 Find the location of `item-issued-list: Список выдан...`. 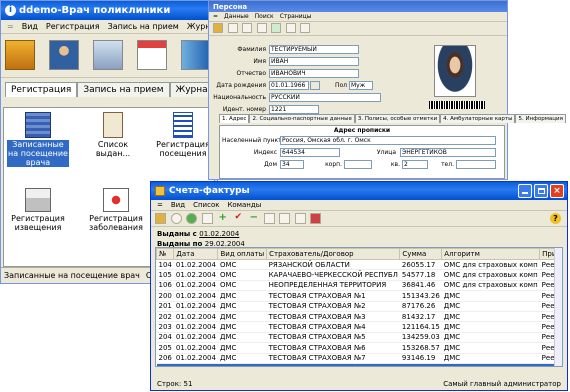

item-issued-list: Список выдан... is located at coordinates (113, 135).